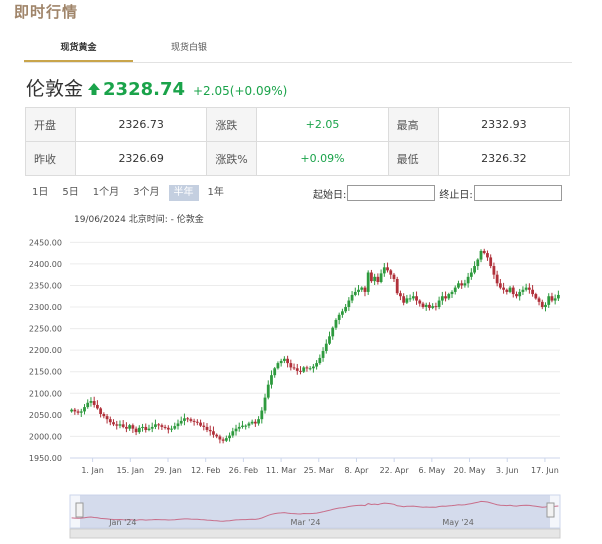  I want to click on stat-value-open: 2326.73, so click(141, 124).